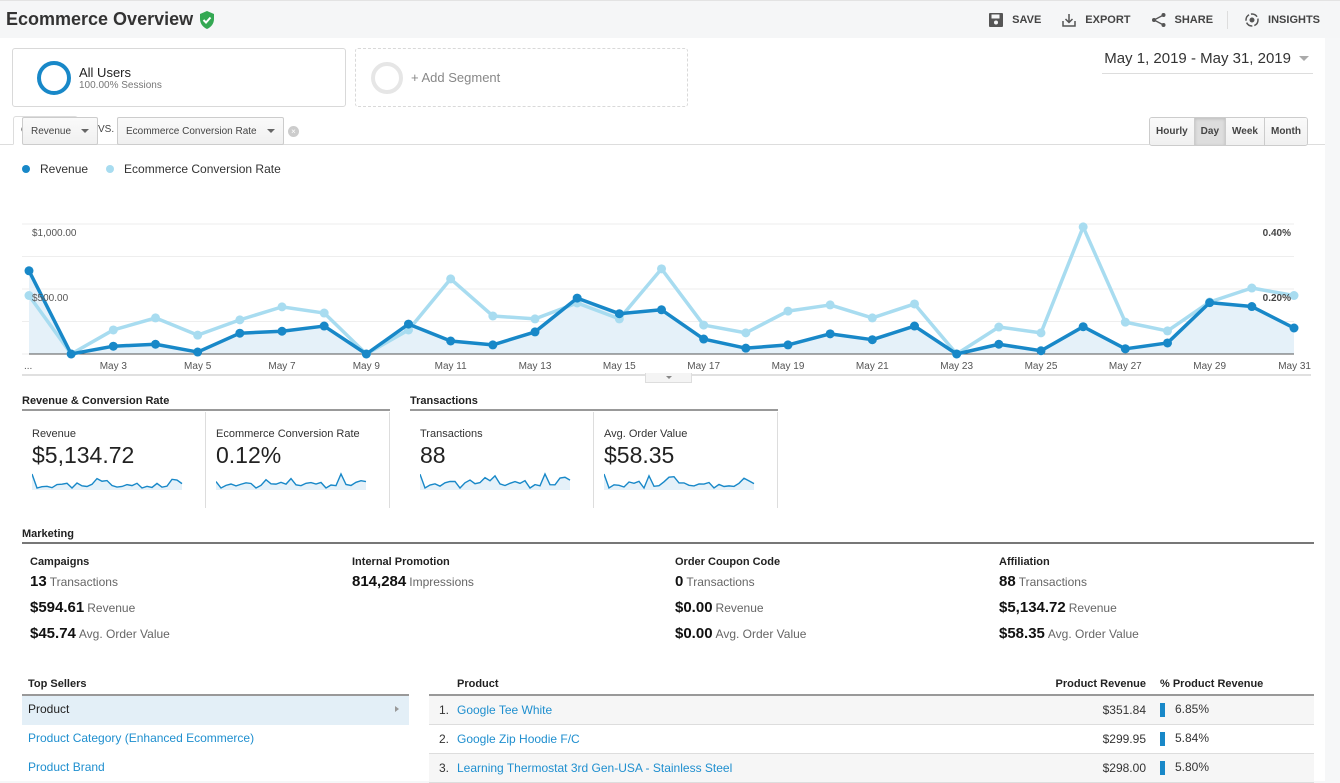 The height and width of the screenshot is (783, 1340). I want to click on save-button: SAVE, so click(1014, 20).